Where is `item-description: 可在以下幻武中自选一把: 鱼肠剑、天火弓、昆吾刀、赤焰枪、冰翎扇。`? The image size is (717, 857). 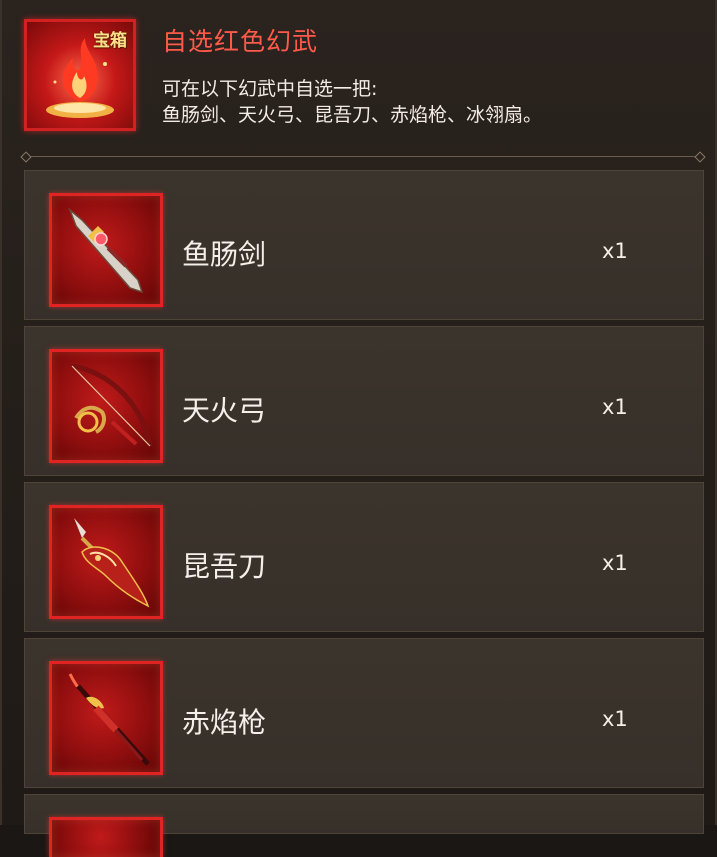 item-description: 可在以下幻武中自选一把: 鱼肠剑、天火弓、昆吾刀、赤焰枪、冰翎扇。 is located at coordinates (352, 102).